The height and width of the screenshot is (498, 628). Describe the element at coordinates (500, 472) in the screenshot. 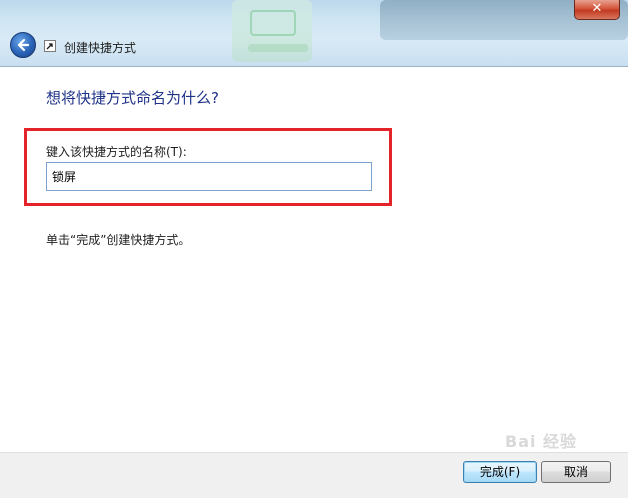

I see `finish-button: 完成(F)` at that location.